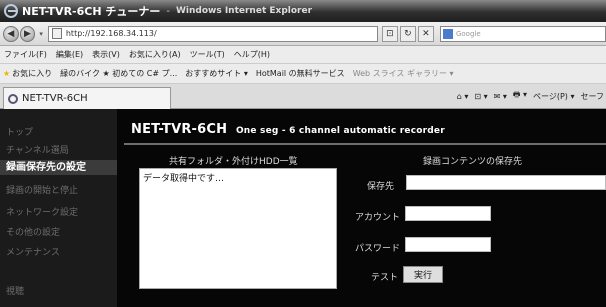 The height and width of the screenshot is (307, 606). I want to click on page-menu: ページ(P) ▾, so click(553, 96).